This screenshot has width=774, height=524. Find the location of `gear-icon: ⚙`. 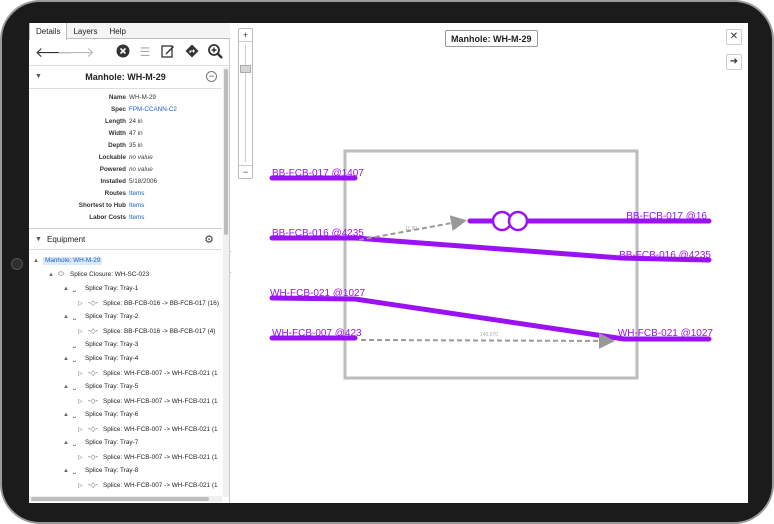

gear-icon: ⚙ is located at coordinates (209, 239).